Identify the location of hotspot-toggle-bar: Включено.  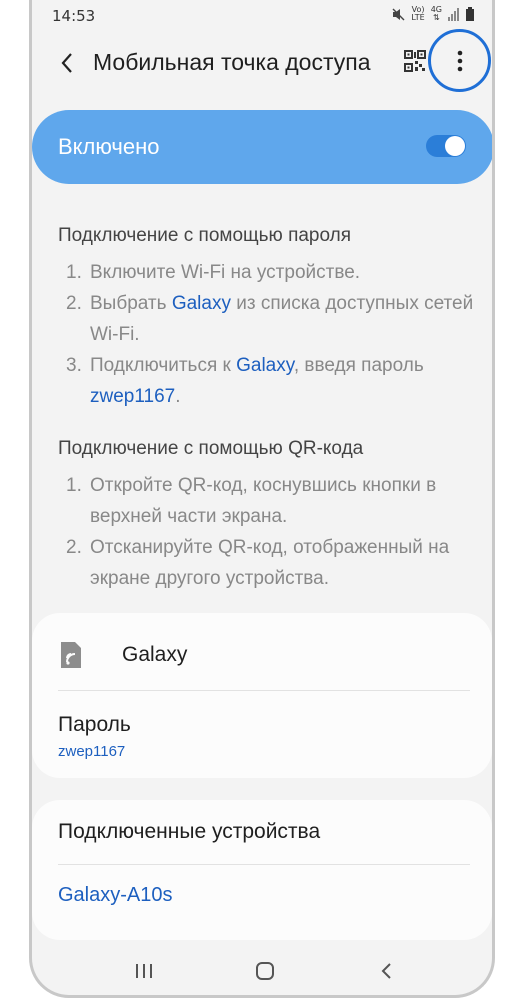
(262, 147).